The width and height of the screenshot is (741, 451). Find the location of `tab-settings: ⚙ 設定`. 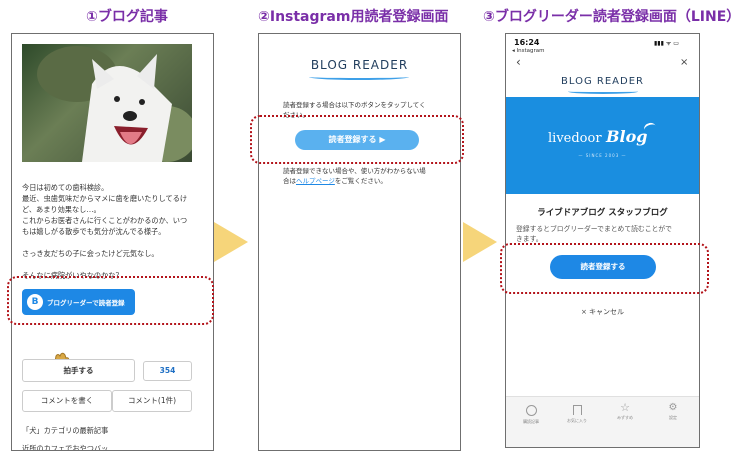

tab-settings: ⚙ 設定 is located at coordinates (673, 411).